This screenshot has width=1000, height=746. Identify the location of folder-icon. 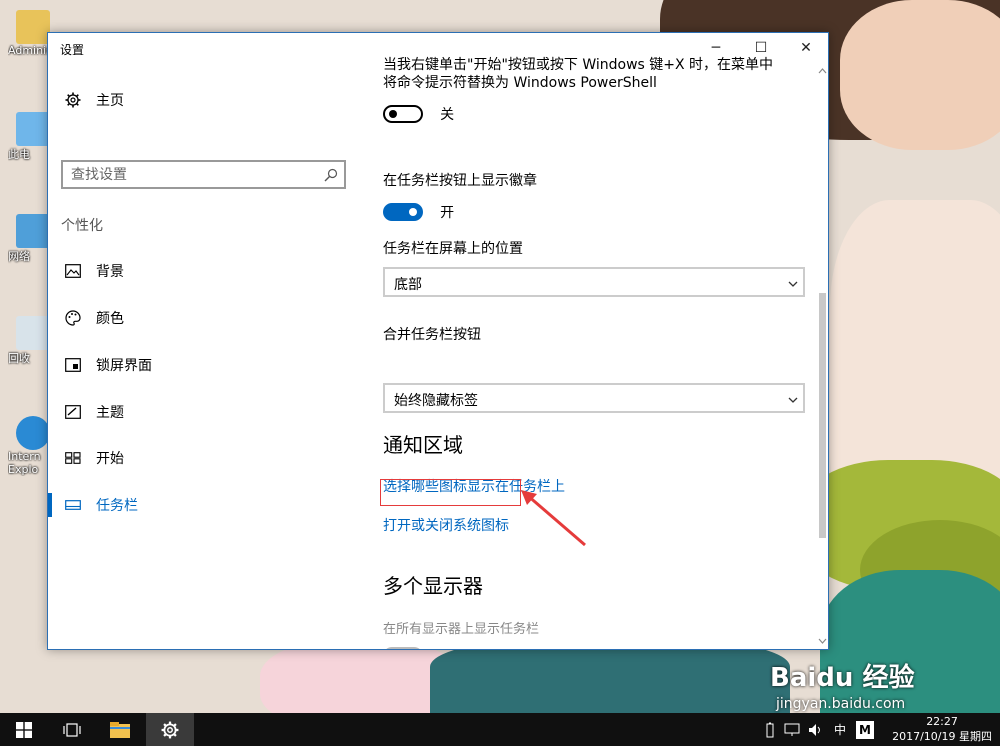
(120, 729).